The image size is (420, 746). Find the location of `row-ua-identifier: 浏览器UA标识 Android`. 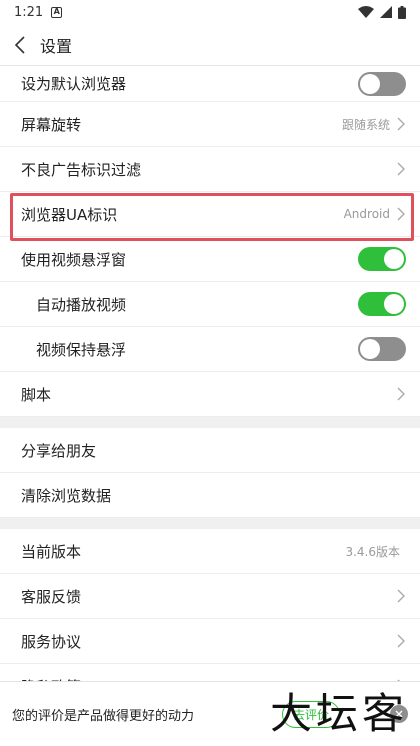

row-ua-identifier: 浏览器UA标识 Android is located at coordinates (210, 214).